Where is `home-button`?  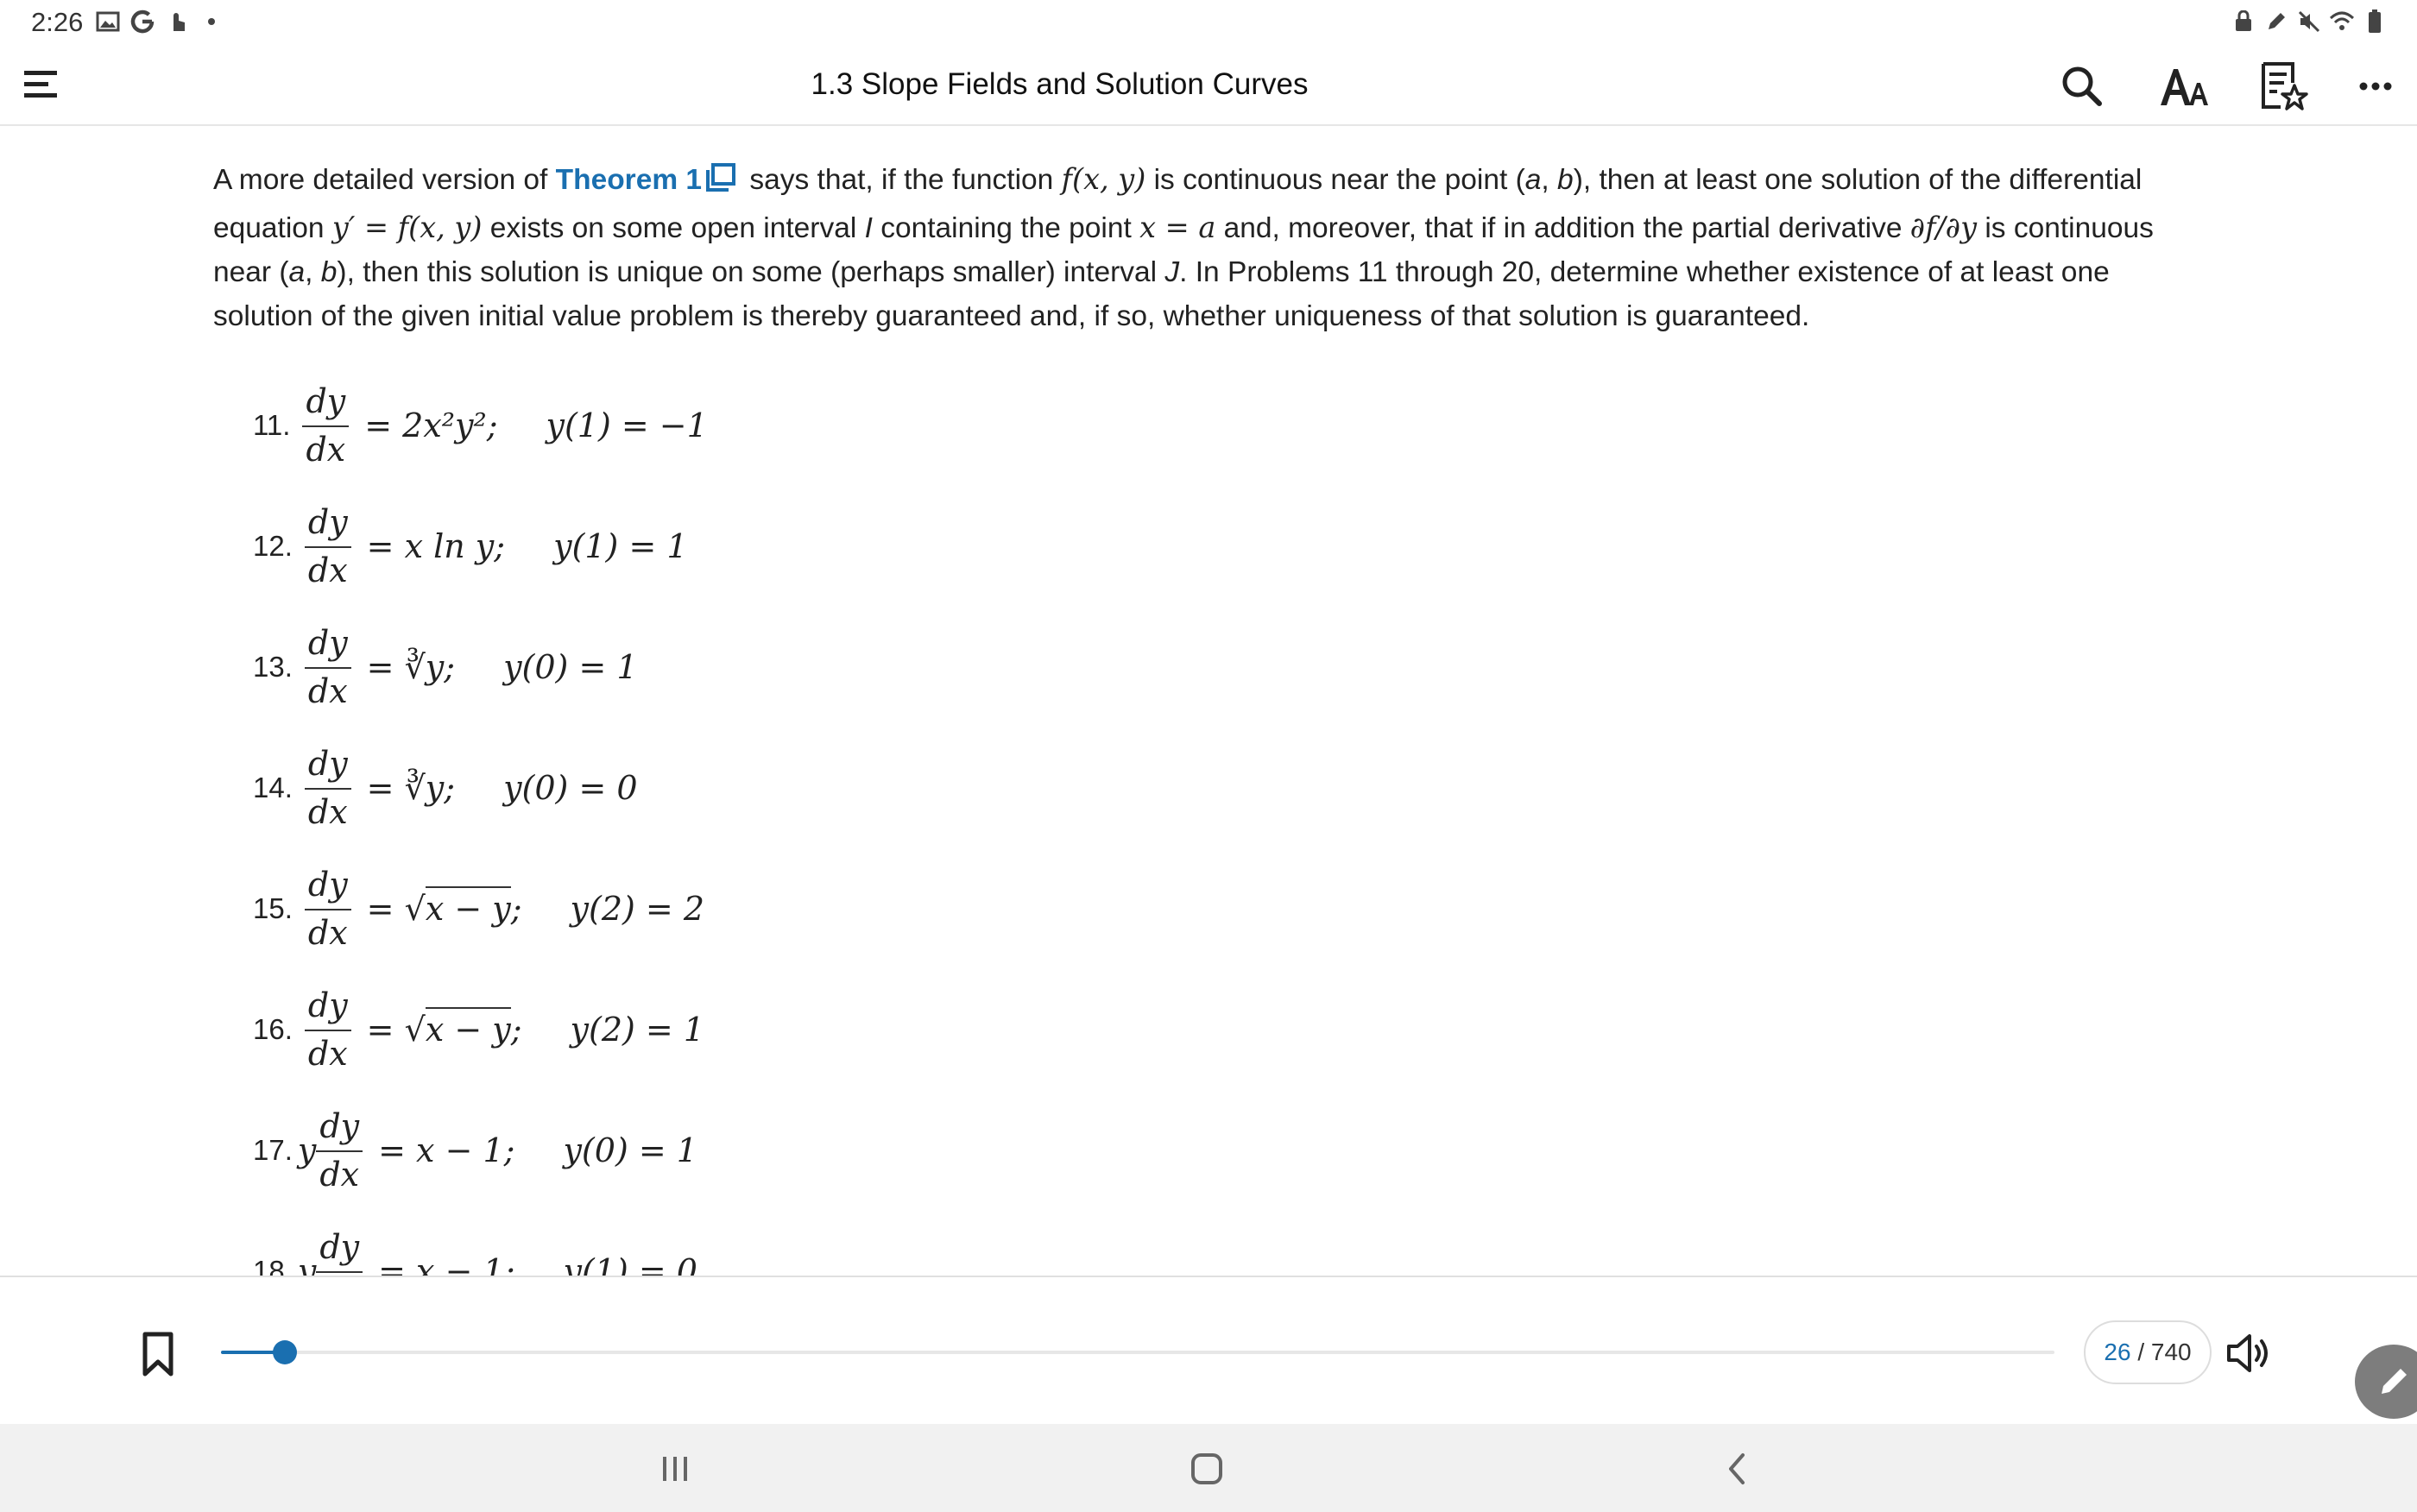 home-button is located at coordinates (1206, 1469).